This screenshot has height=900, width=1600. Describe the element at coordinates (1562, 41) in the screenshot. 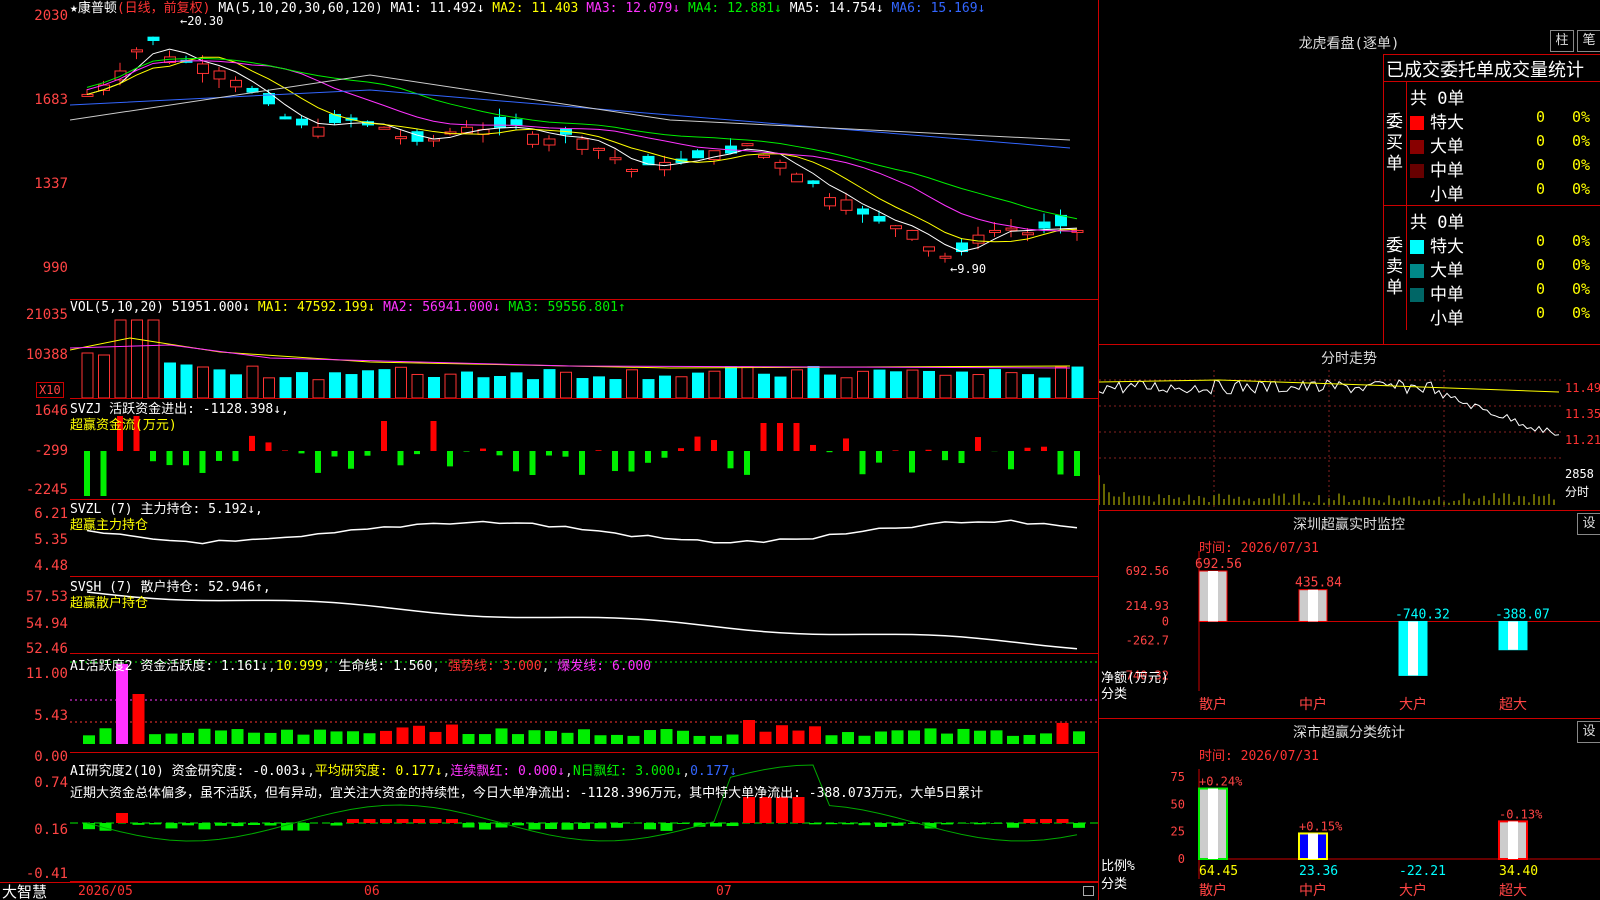

I see `column-view-button: 柱` at that location.